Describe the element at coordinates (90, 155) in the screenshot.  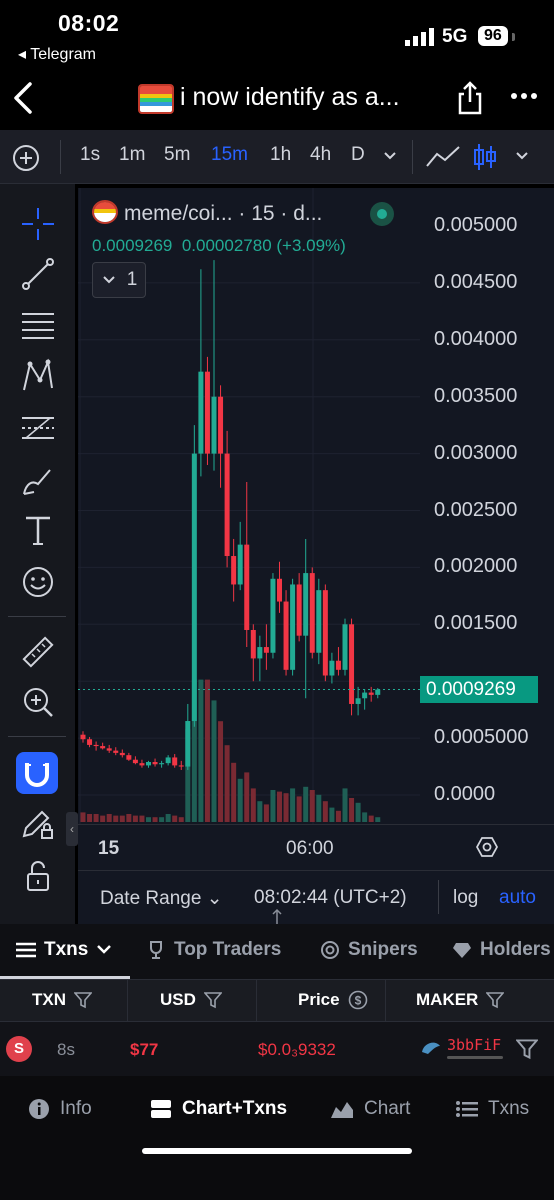
I see `timeframe-1s: 1s` at that location.